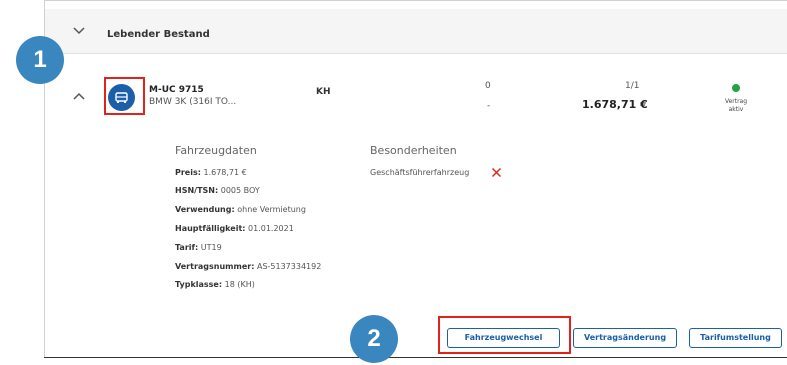 The width and height of the screenshot is (787, 365). Describe the element at coordinates (496, 172) in the screenshot. I see `close-icon` at that location.